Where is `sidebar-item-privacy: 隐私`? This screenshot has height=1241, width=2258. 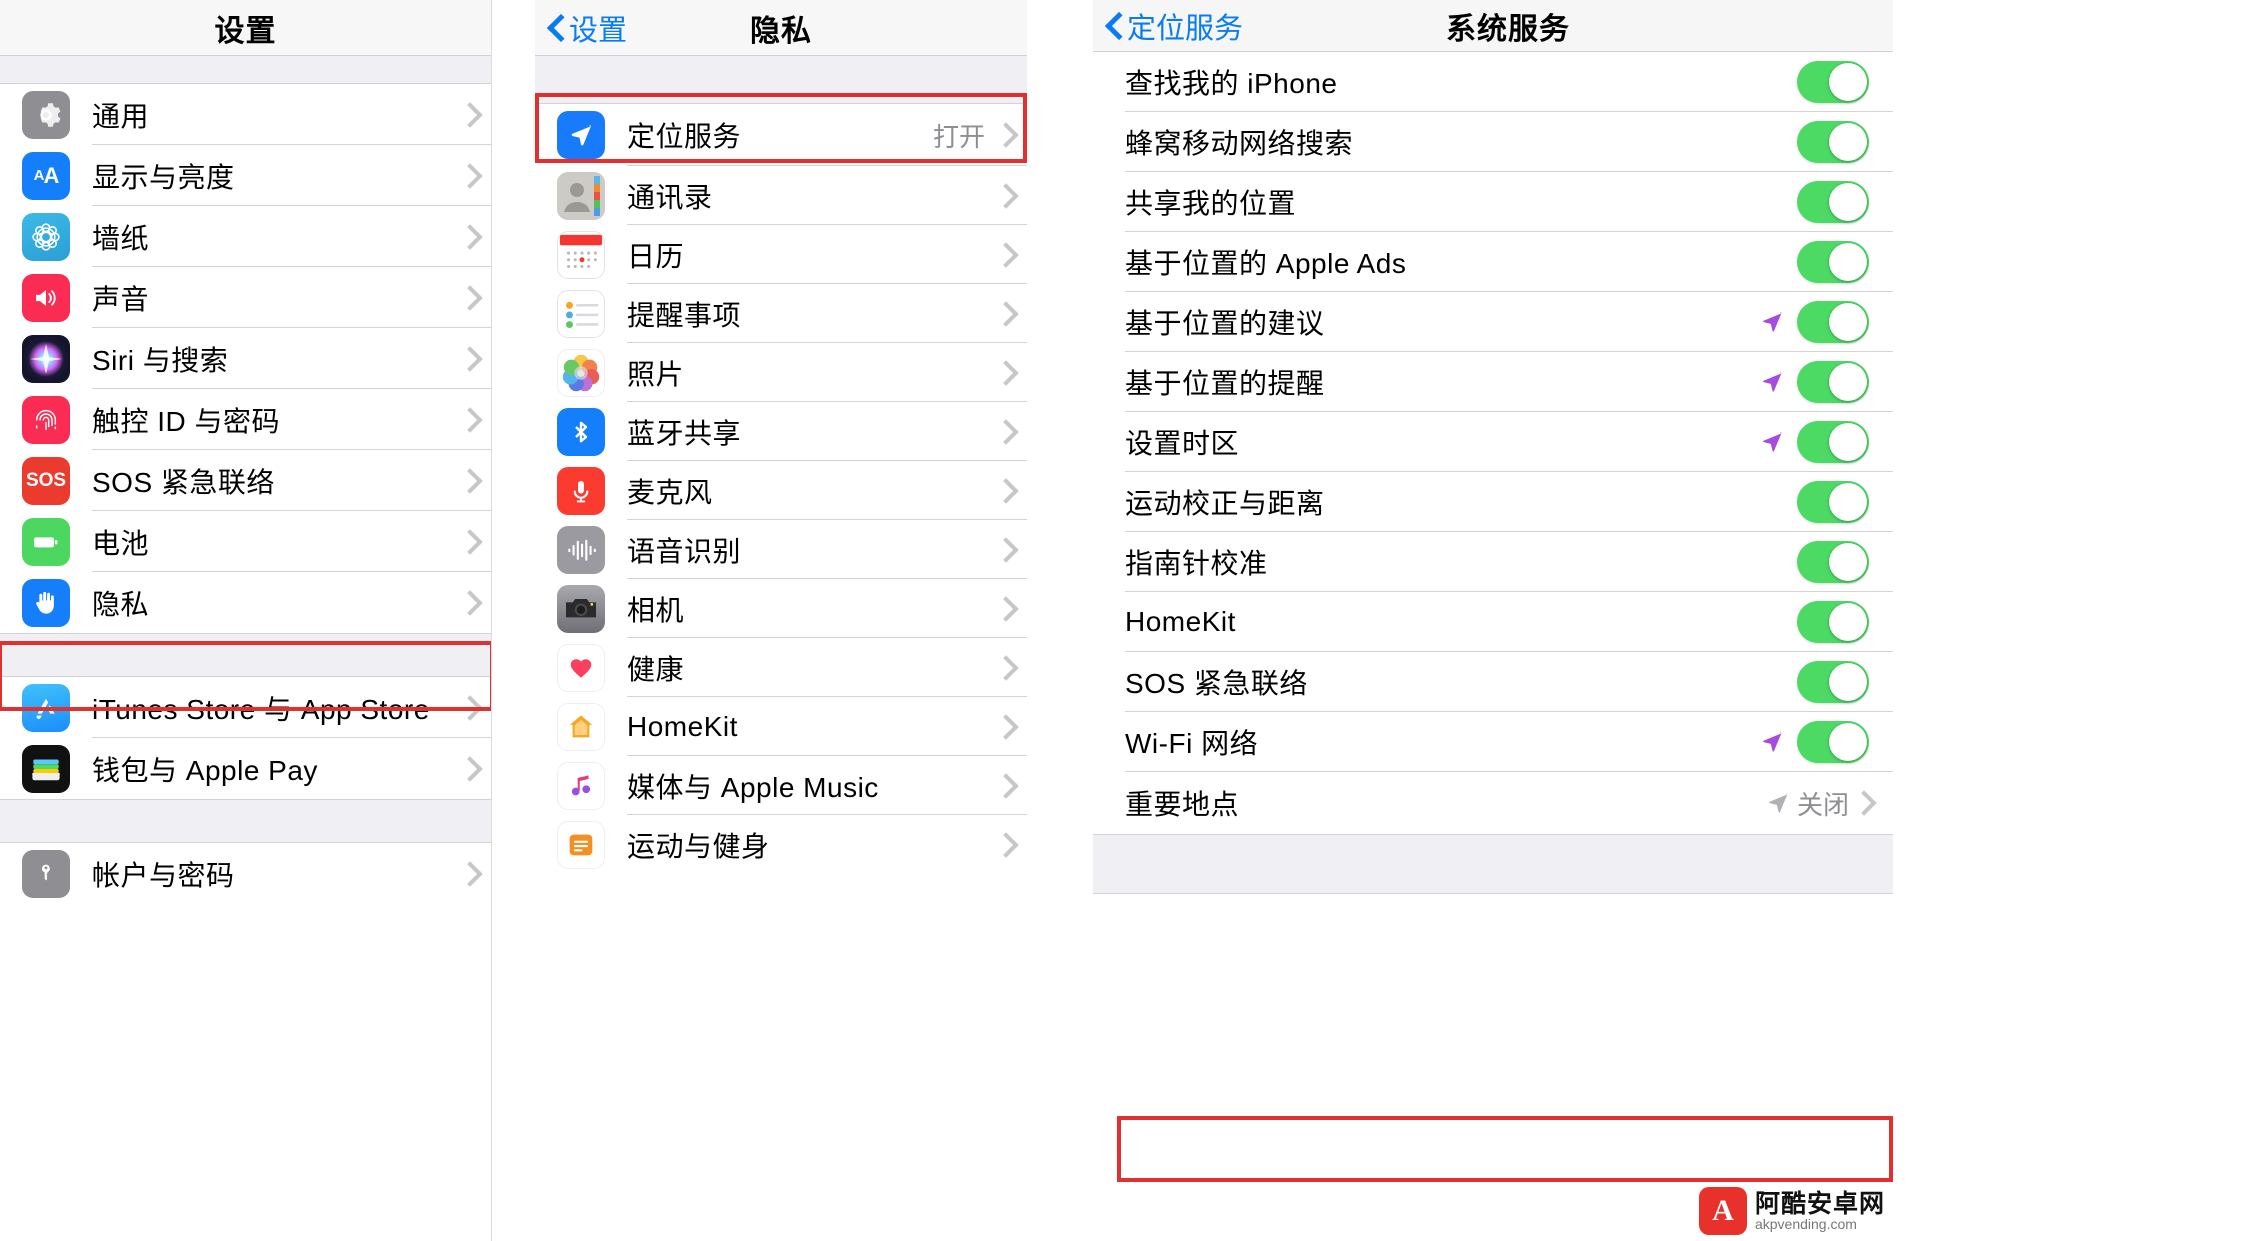
sidebar-item-privacy: 隐私 is located at coordinates (245, 602).